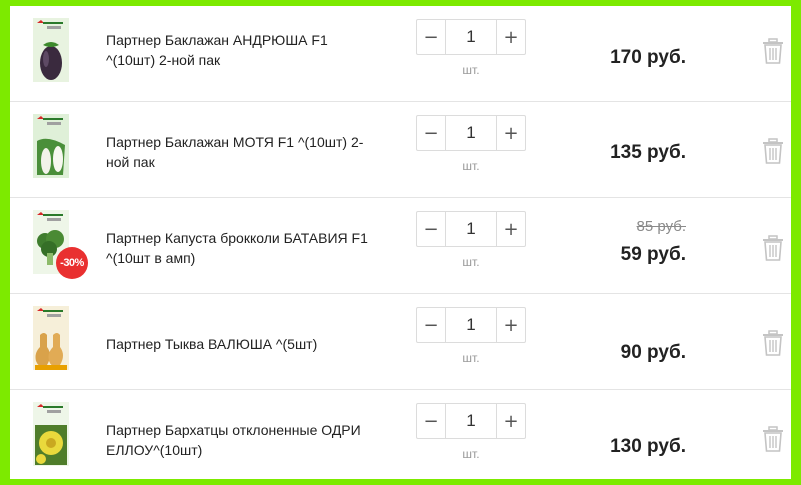 The image size is (801, 485). I want to click on item-price: 90 руб., so click(653, 352).